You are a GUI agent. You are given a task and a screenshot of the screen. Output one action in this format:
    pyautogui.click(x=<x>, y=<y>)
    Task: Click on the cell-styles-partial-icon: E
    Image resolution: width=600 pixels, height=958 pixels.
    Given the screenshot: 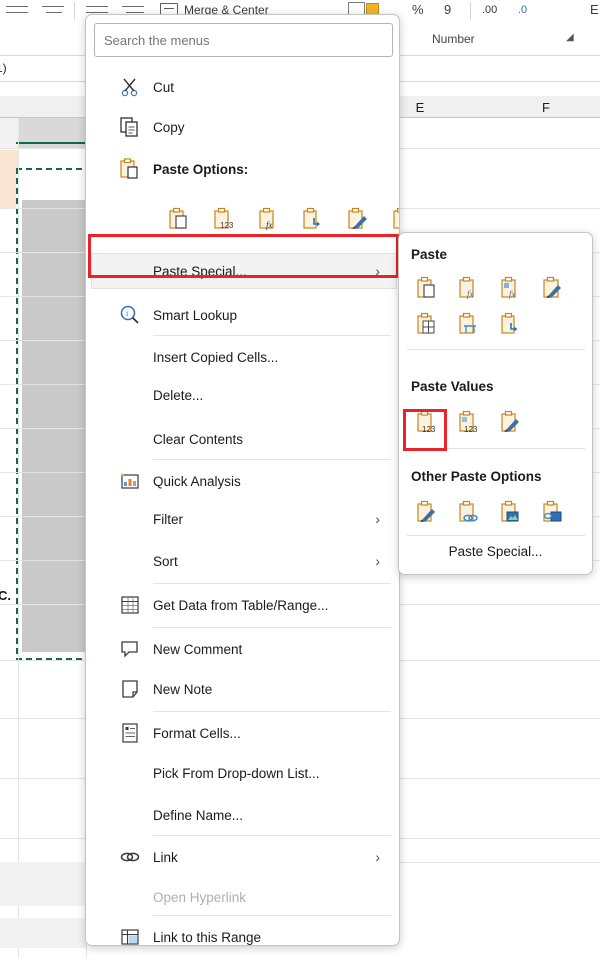 What is the action you would take?
    pyautogui.click(x=594, y=9)
    